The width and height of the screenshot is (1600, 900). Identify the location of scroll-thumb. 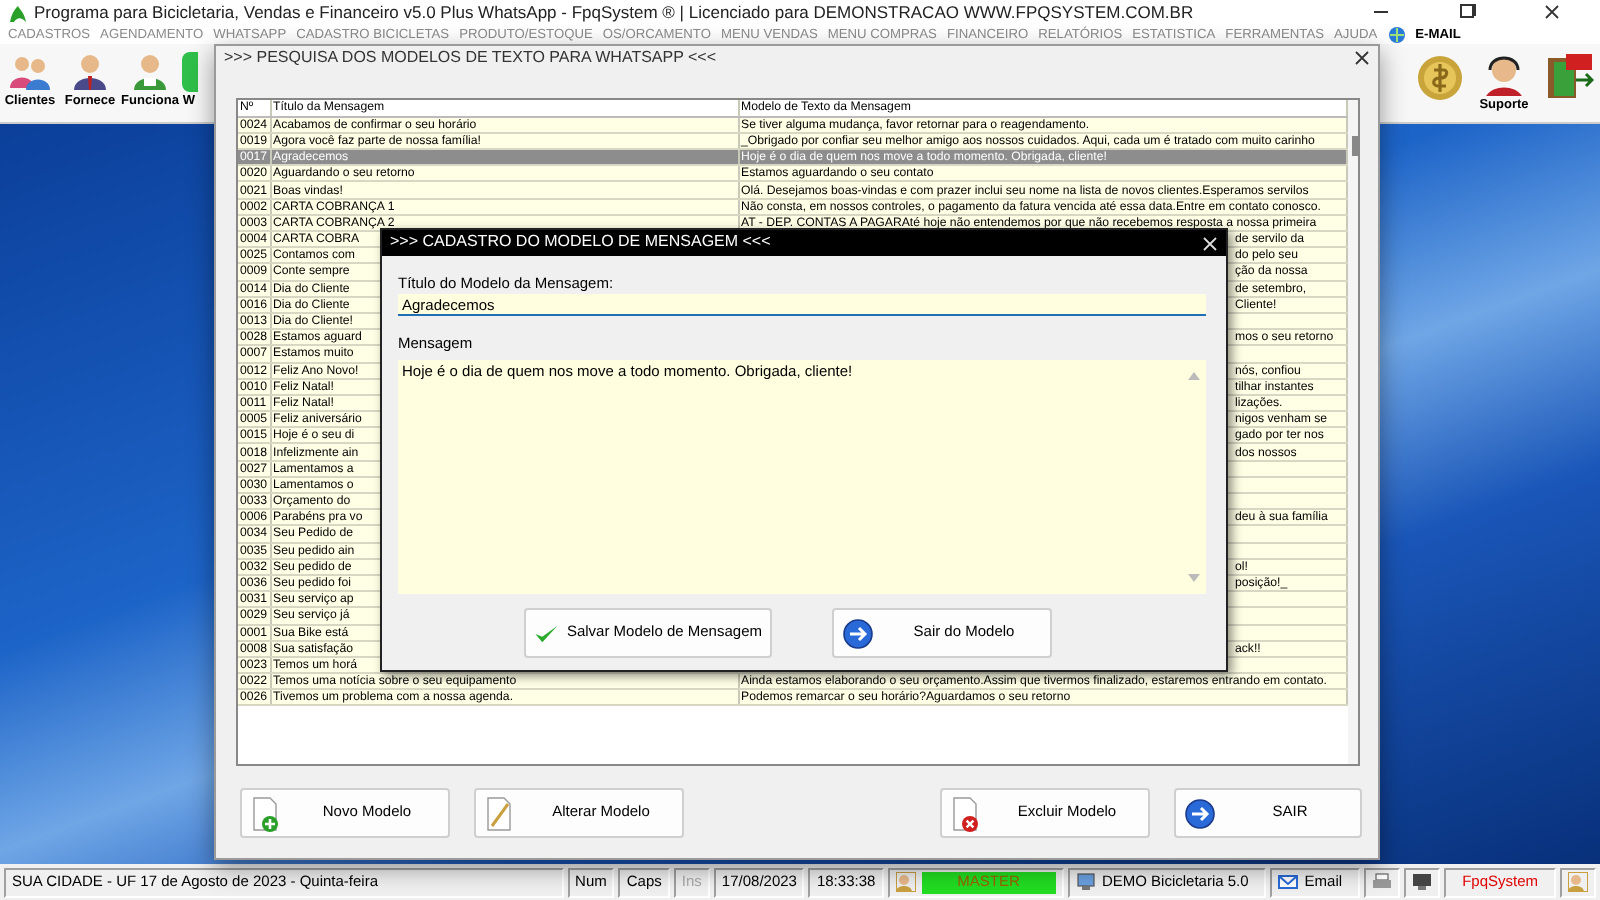
(1354, 146).